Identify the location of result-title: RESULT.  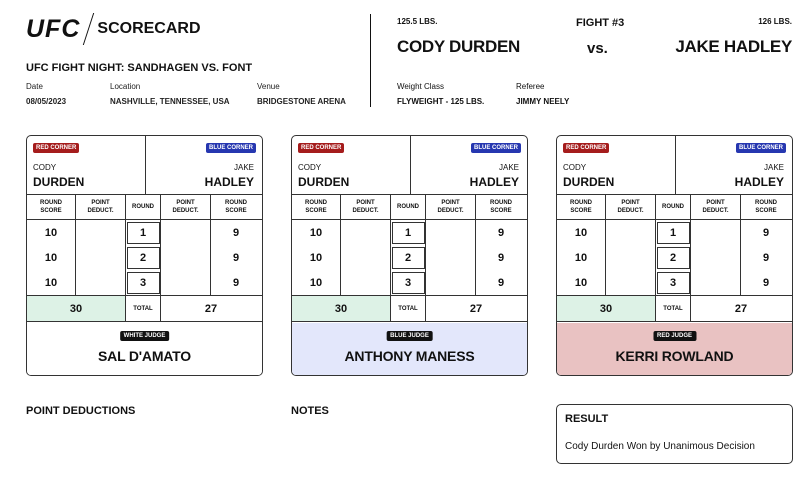
(587, 419).